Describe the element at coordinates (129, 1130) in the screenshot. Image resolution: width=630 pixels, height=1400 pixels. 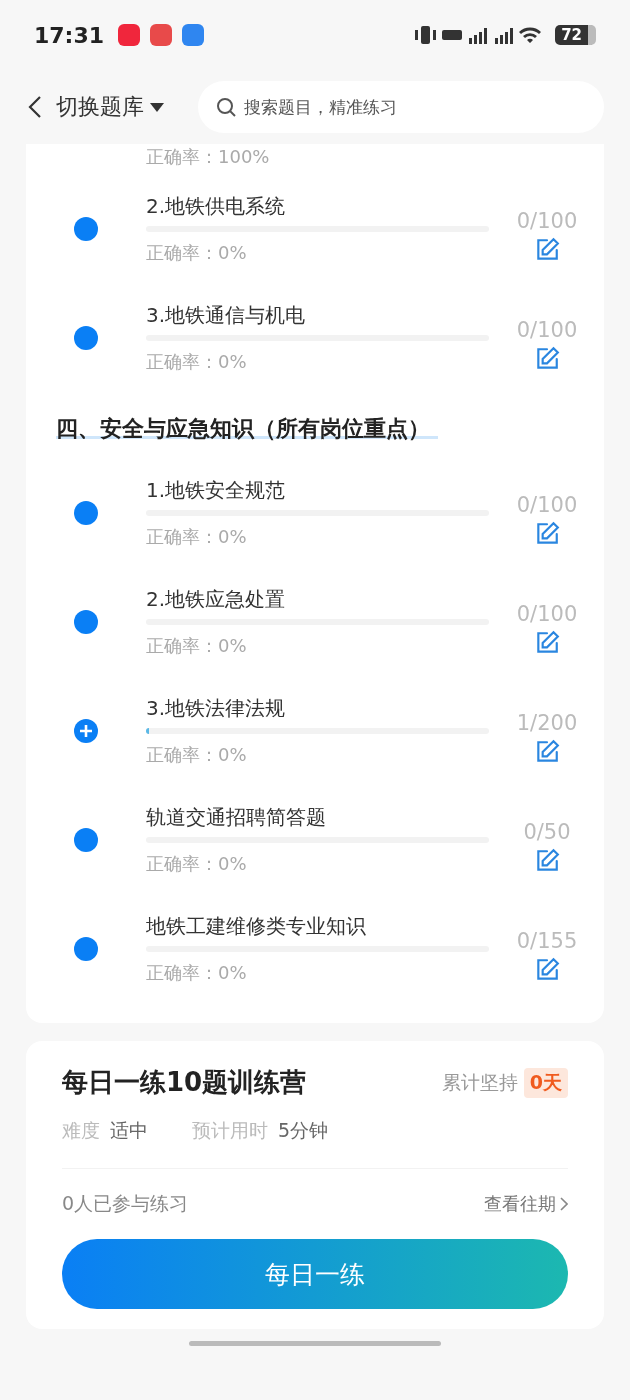
I see `meta-value: 适中` at that location.